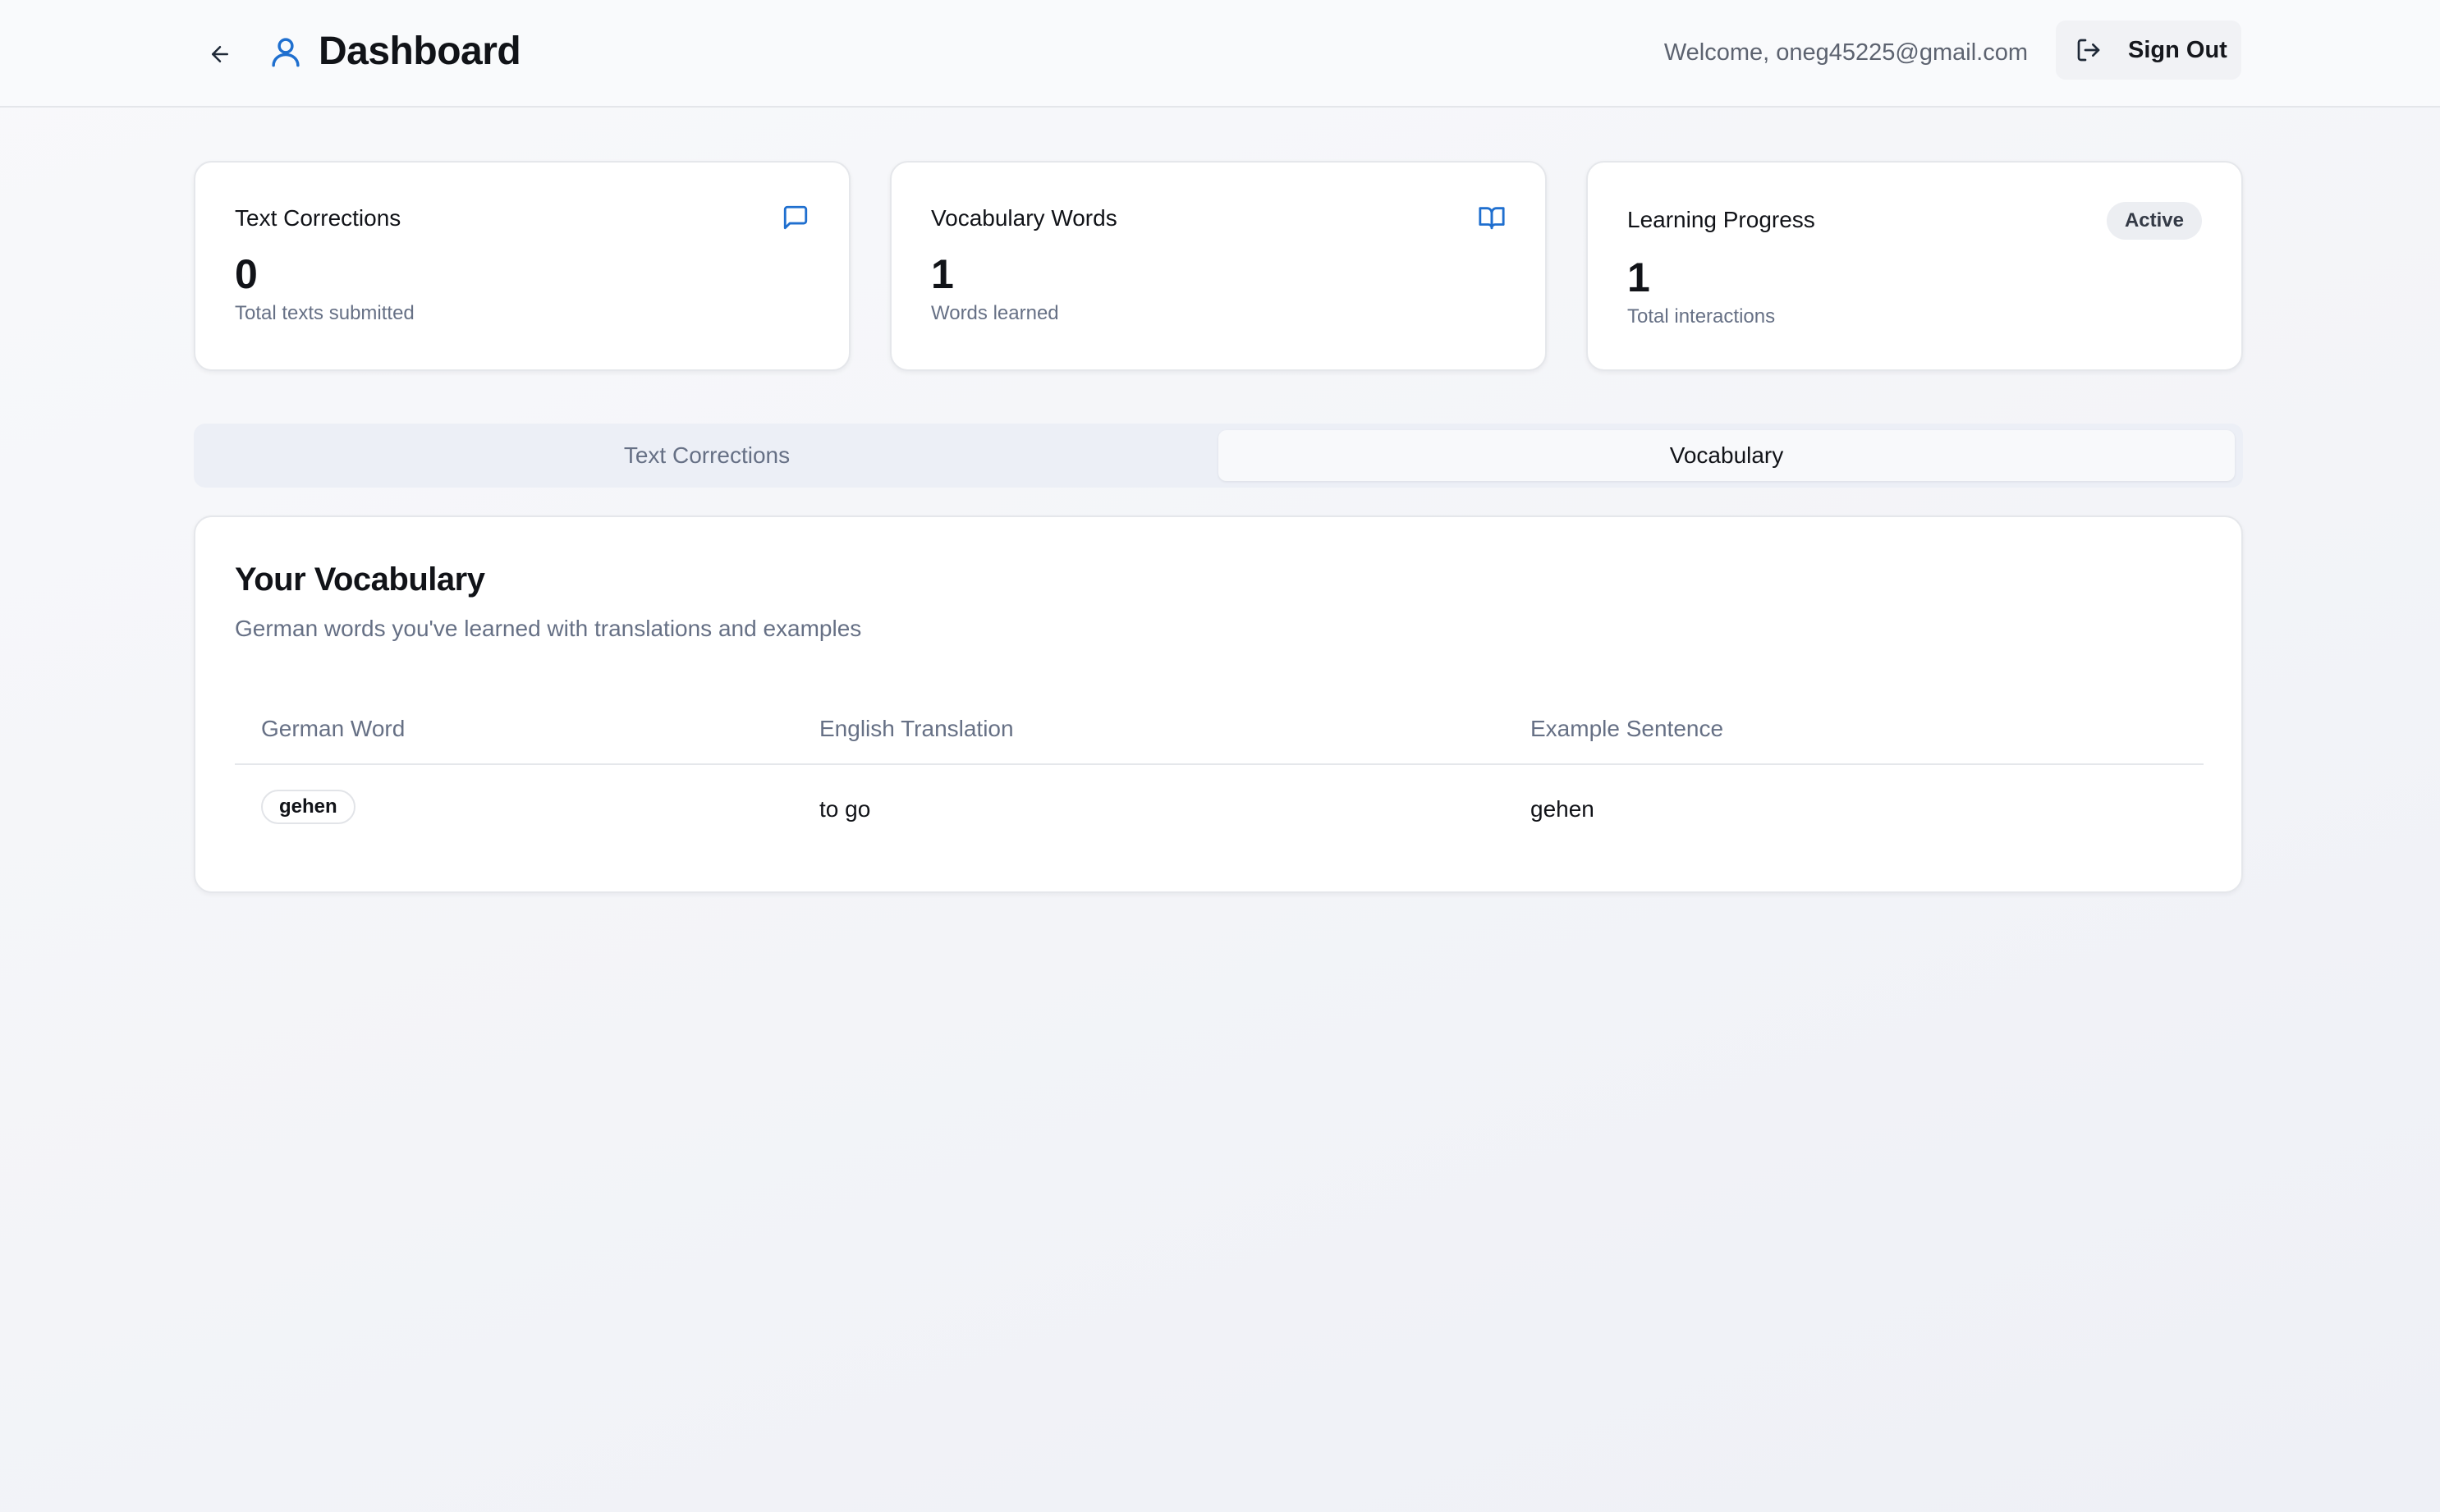  Describe the element at coordinates (522, 266) in the screenshot. I see `stat-card-text-corrections: Text Corrections 0 Total texts submitted` at that location.